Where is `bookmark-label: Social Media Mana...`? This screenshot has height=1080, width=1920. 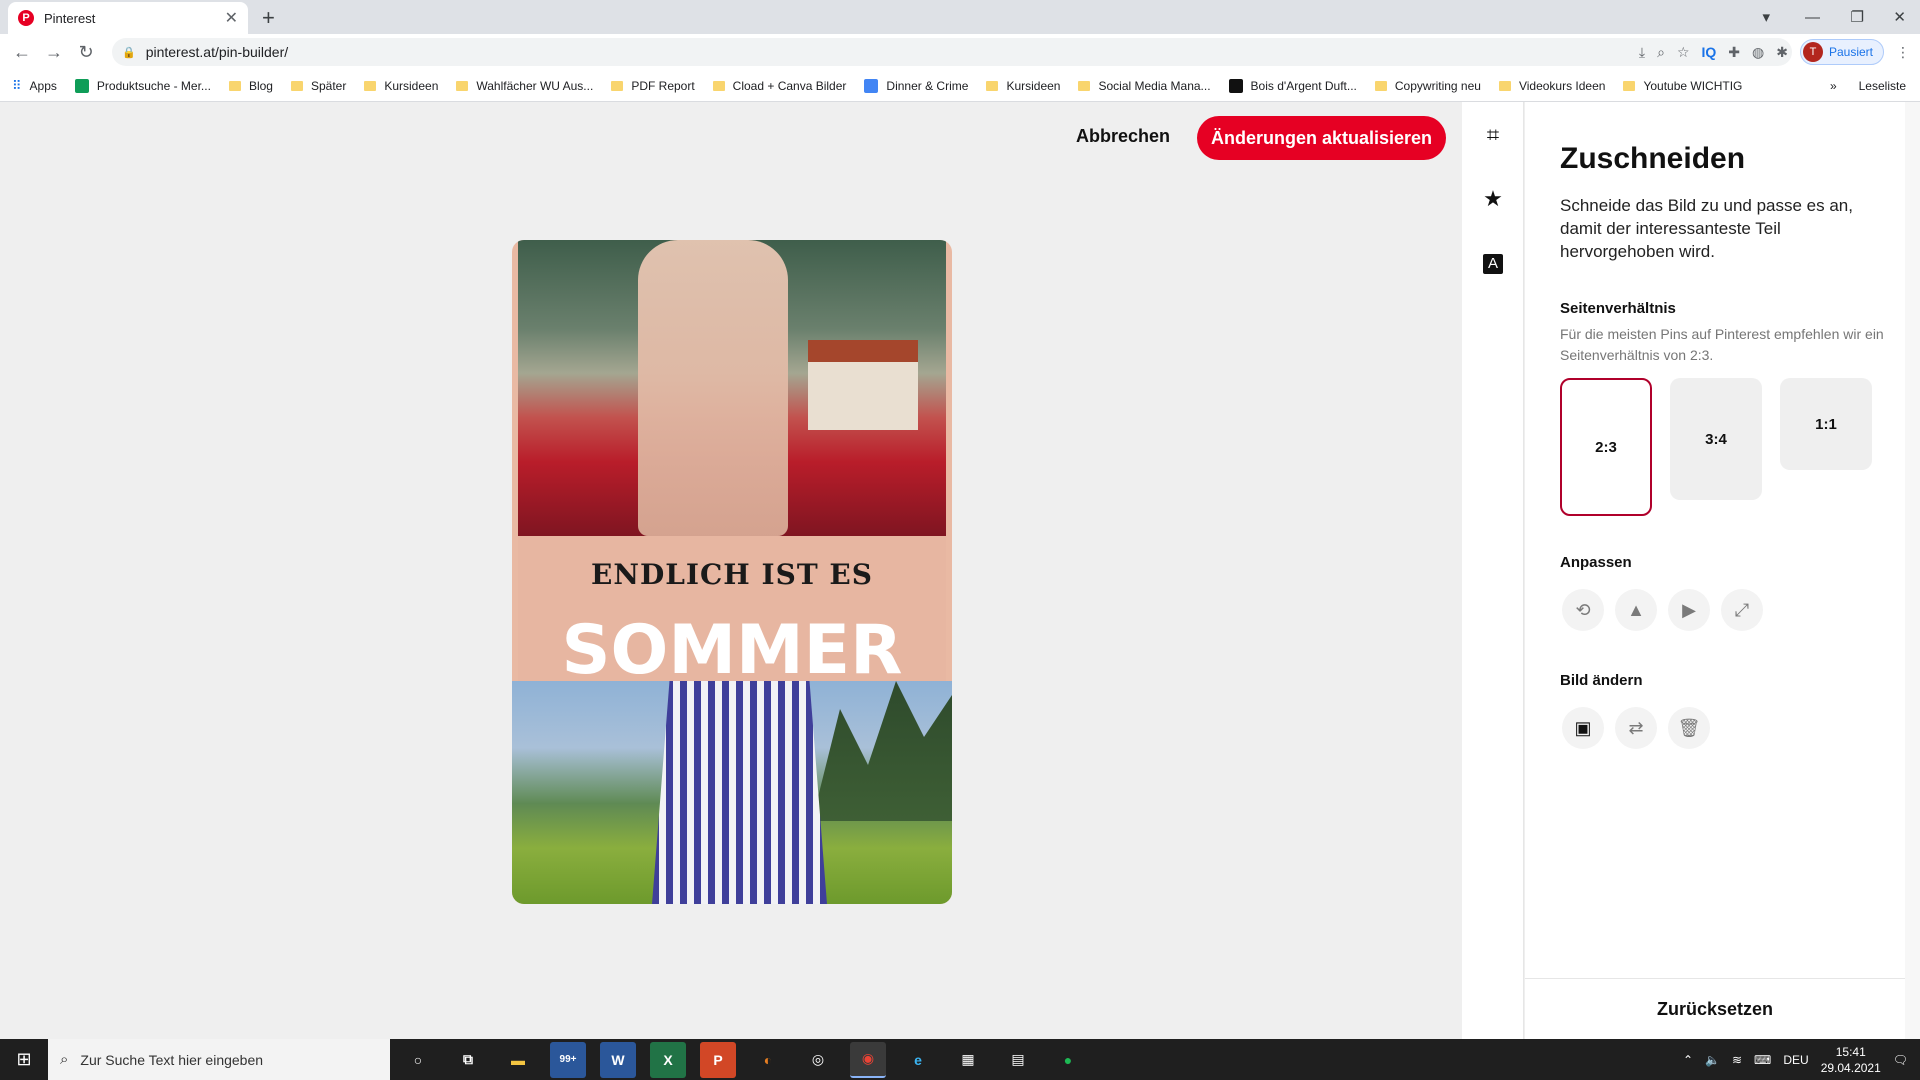 bookmark-label: Social Media Mana... is located at coordinates (1154, 85).